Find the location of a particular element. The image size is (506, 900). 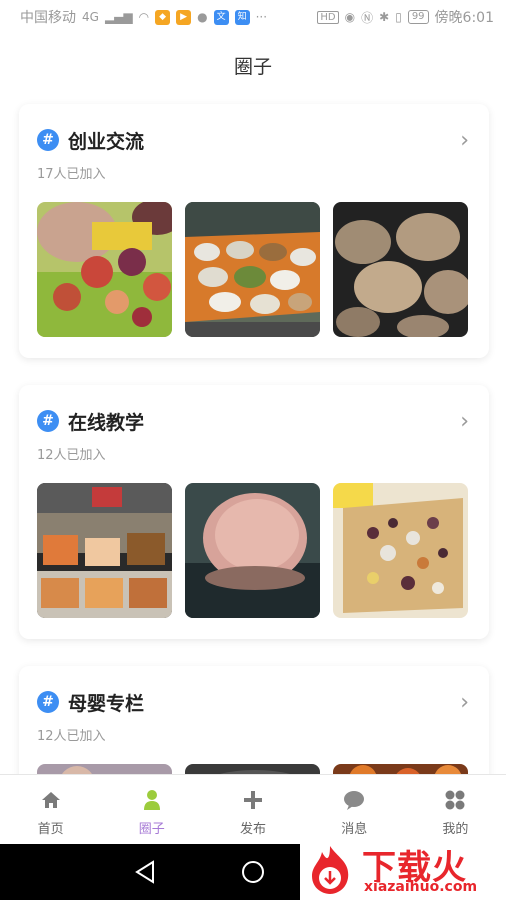

bottom-nav: 首页 圈子 发布 消息 我的 is located at coordinates (253, 809).